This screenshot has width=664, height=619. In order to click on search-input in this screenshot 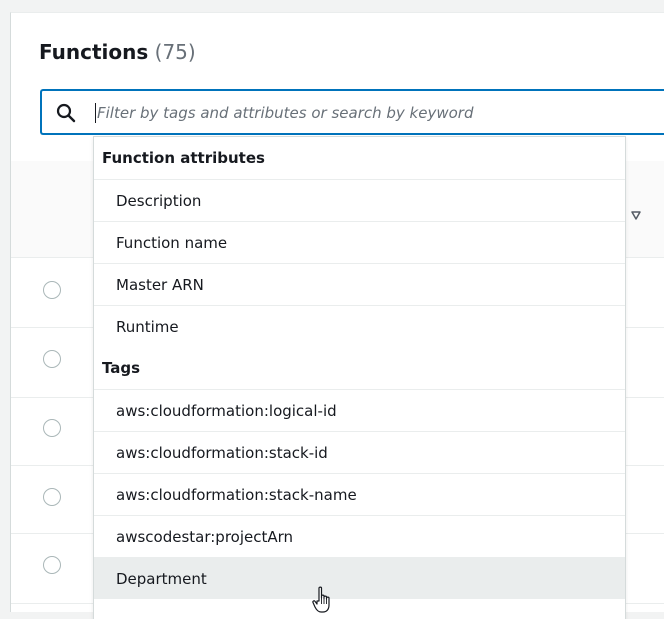, I will do `click(377, 113)`.